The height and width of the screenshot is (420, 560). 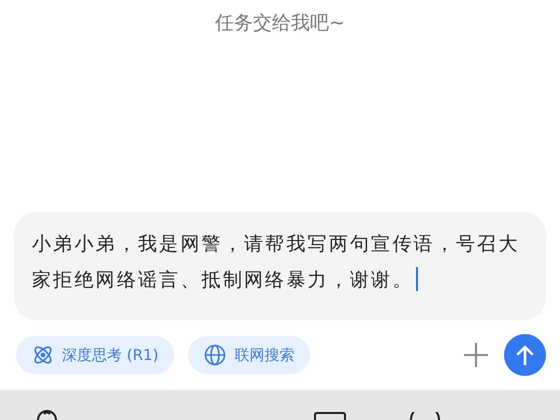 I want to click on web-search-toggle: 联网搜索, so click(x=249, y=355).